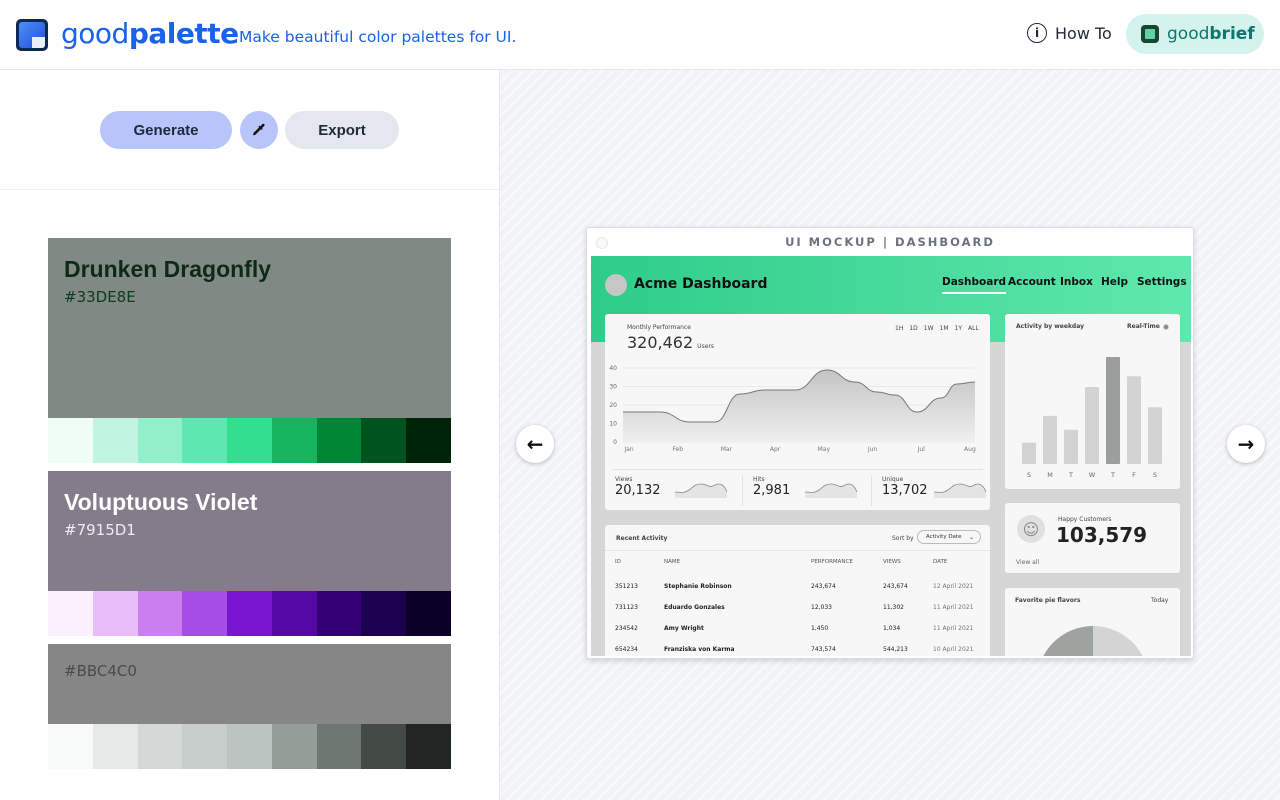  Describe the element at coordinates (249, 328) in the screenshot. I see `palette-main-swatch: Drunken Dragonfly #33DE8E` at that location.